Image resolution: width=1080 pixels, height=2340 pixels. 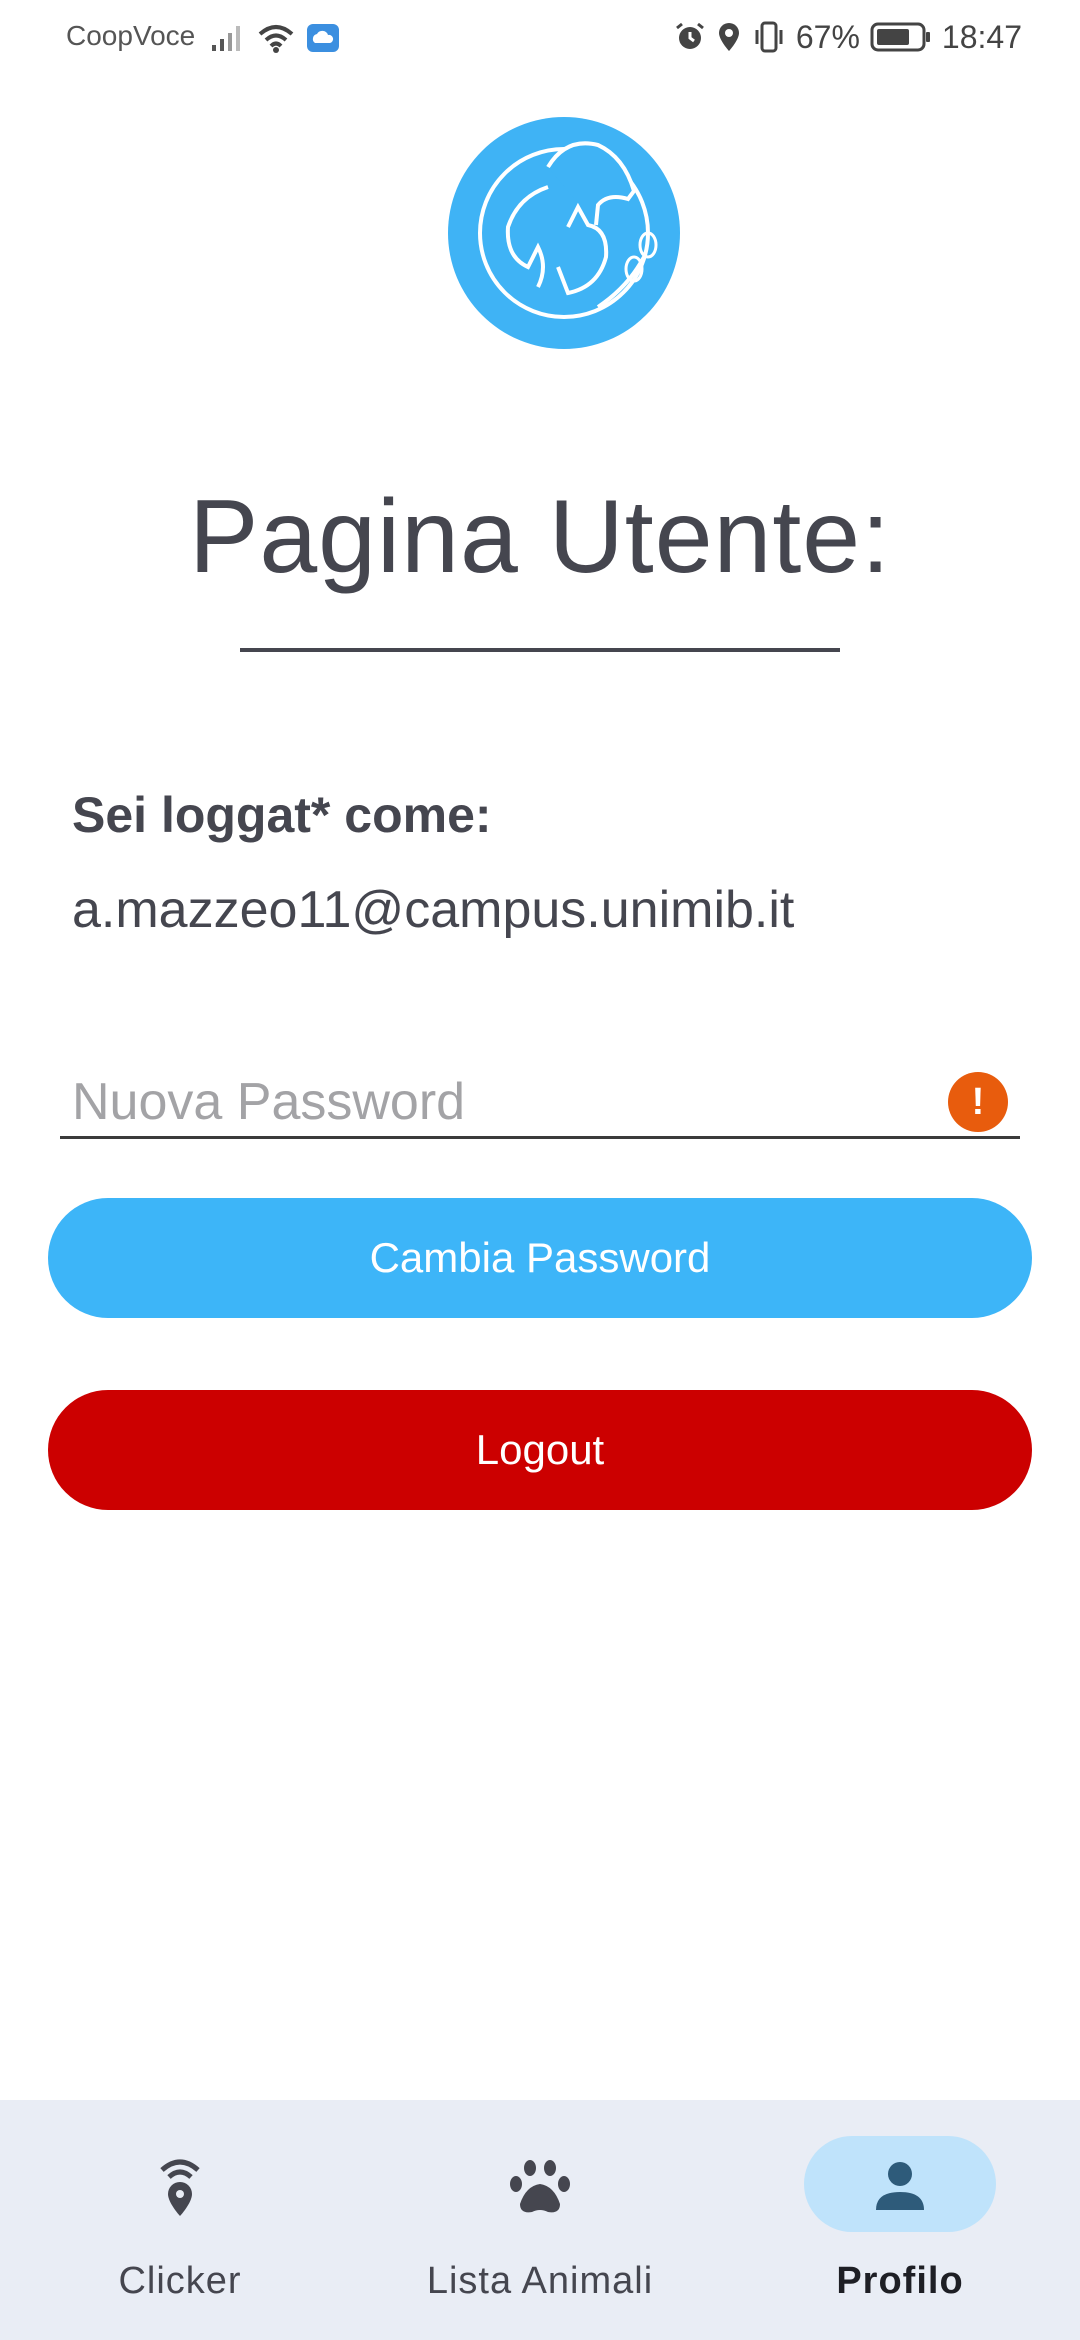 I want to click on clock: 18:47, so click(x=981, y=36).